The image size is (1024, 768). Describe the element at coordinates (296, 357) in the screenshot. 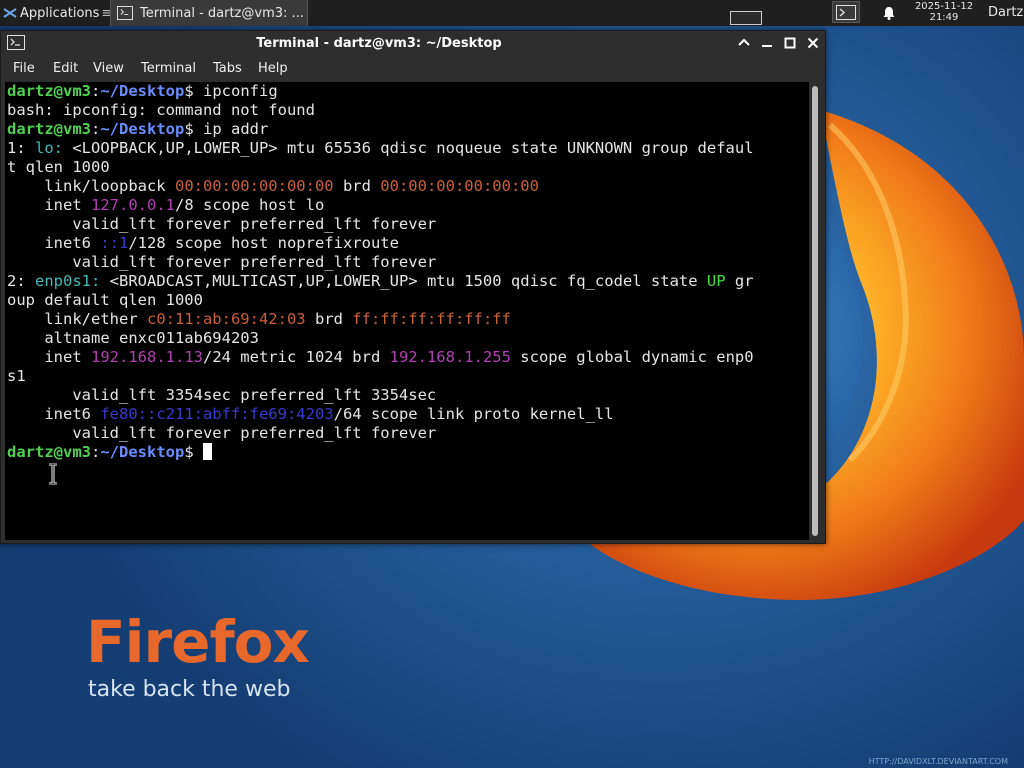

I see `terminal-segment: /24 metric 1024 brd` at that location.